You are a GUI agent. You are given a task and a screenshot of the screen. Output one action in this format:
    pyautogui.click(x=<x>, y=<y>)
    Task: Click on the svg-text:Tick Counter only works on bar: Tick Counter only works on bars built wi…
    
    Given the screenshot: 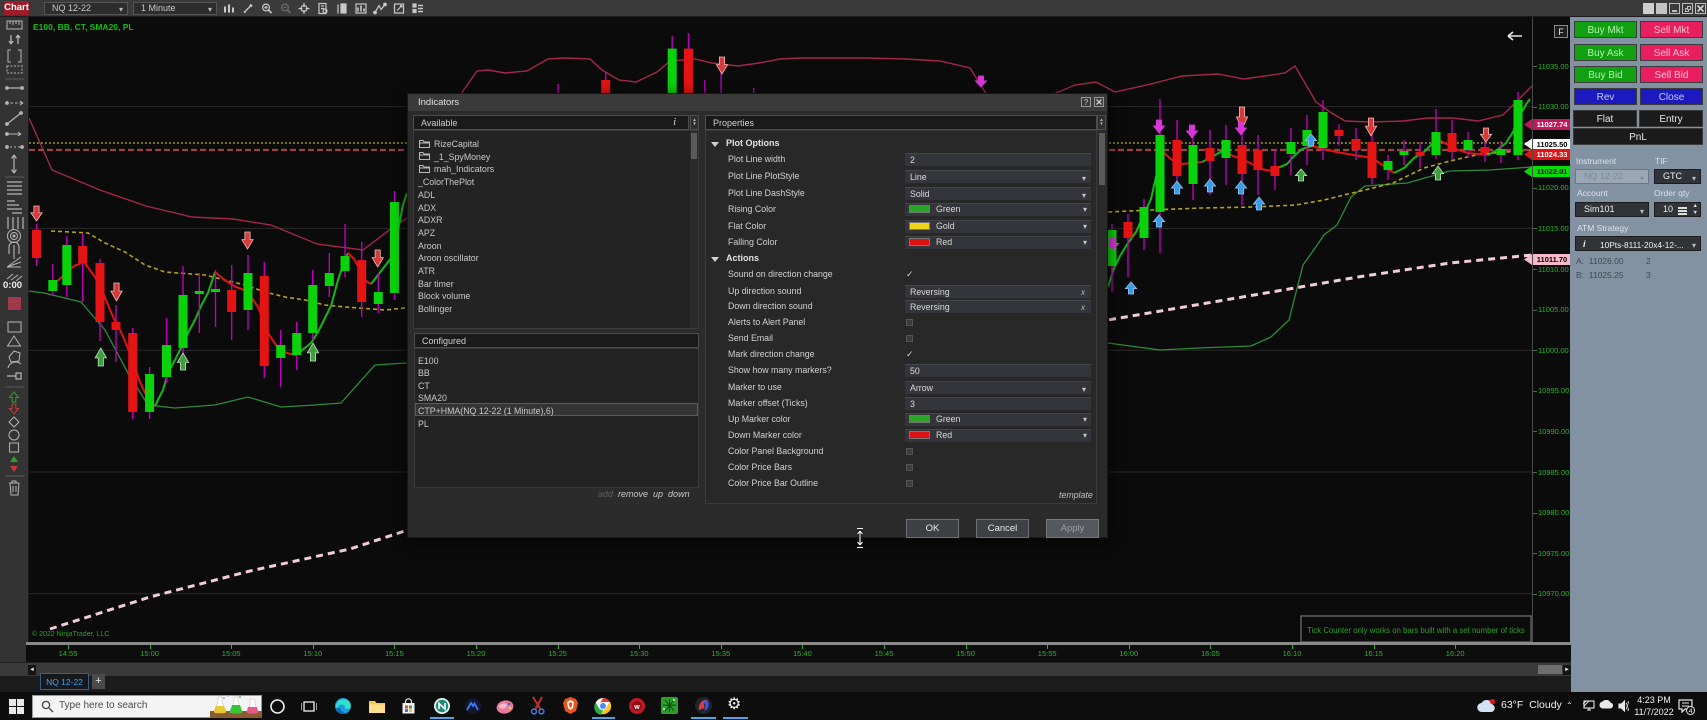 What is the action you would take?
    pyautogui.click(x=1416, y=630)
    